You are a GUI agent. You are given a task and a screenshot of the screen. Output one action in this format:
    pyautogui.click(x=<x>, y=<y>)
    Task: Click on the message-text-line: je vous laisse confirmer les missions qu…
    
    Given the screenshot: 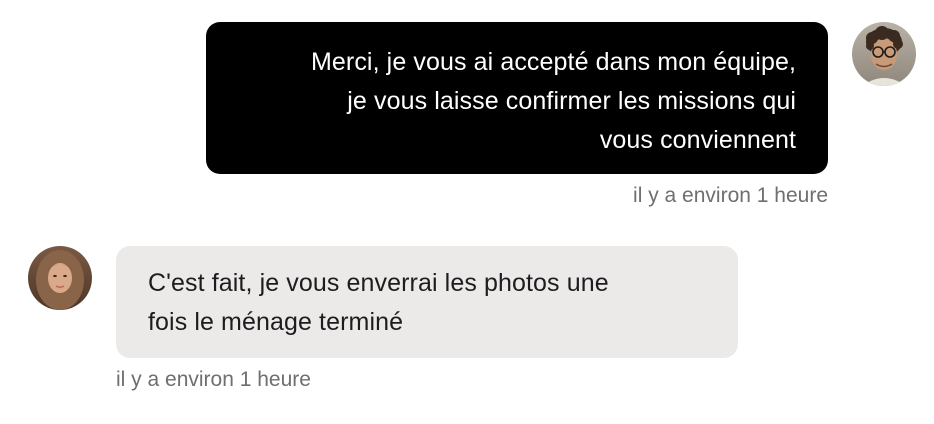 What is the action you would take?
    pyautogui.click(x=571, y=101)
    